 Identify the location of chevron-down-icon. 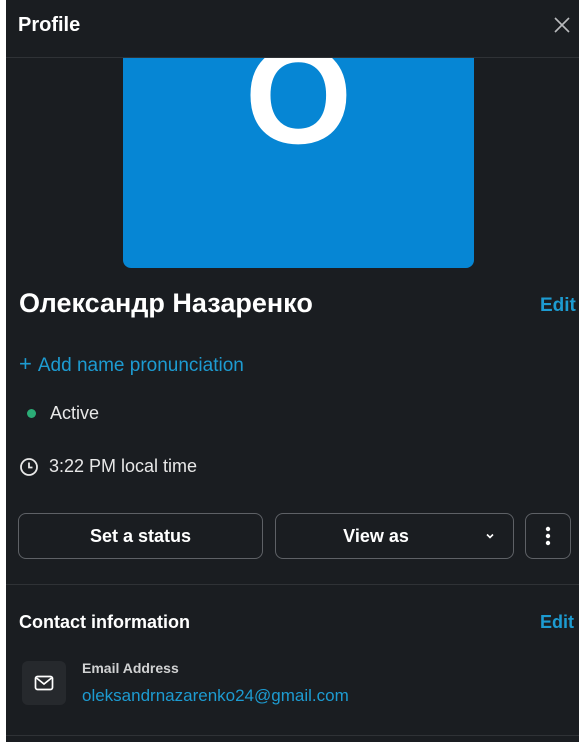
(490, 536).